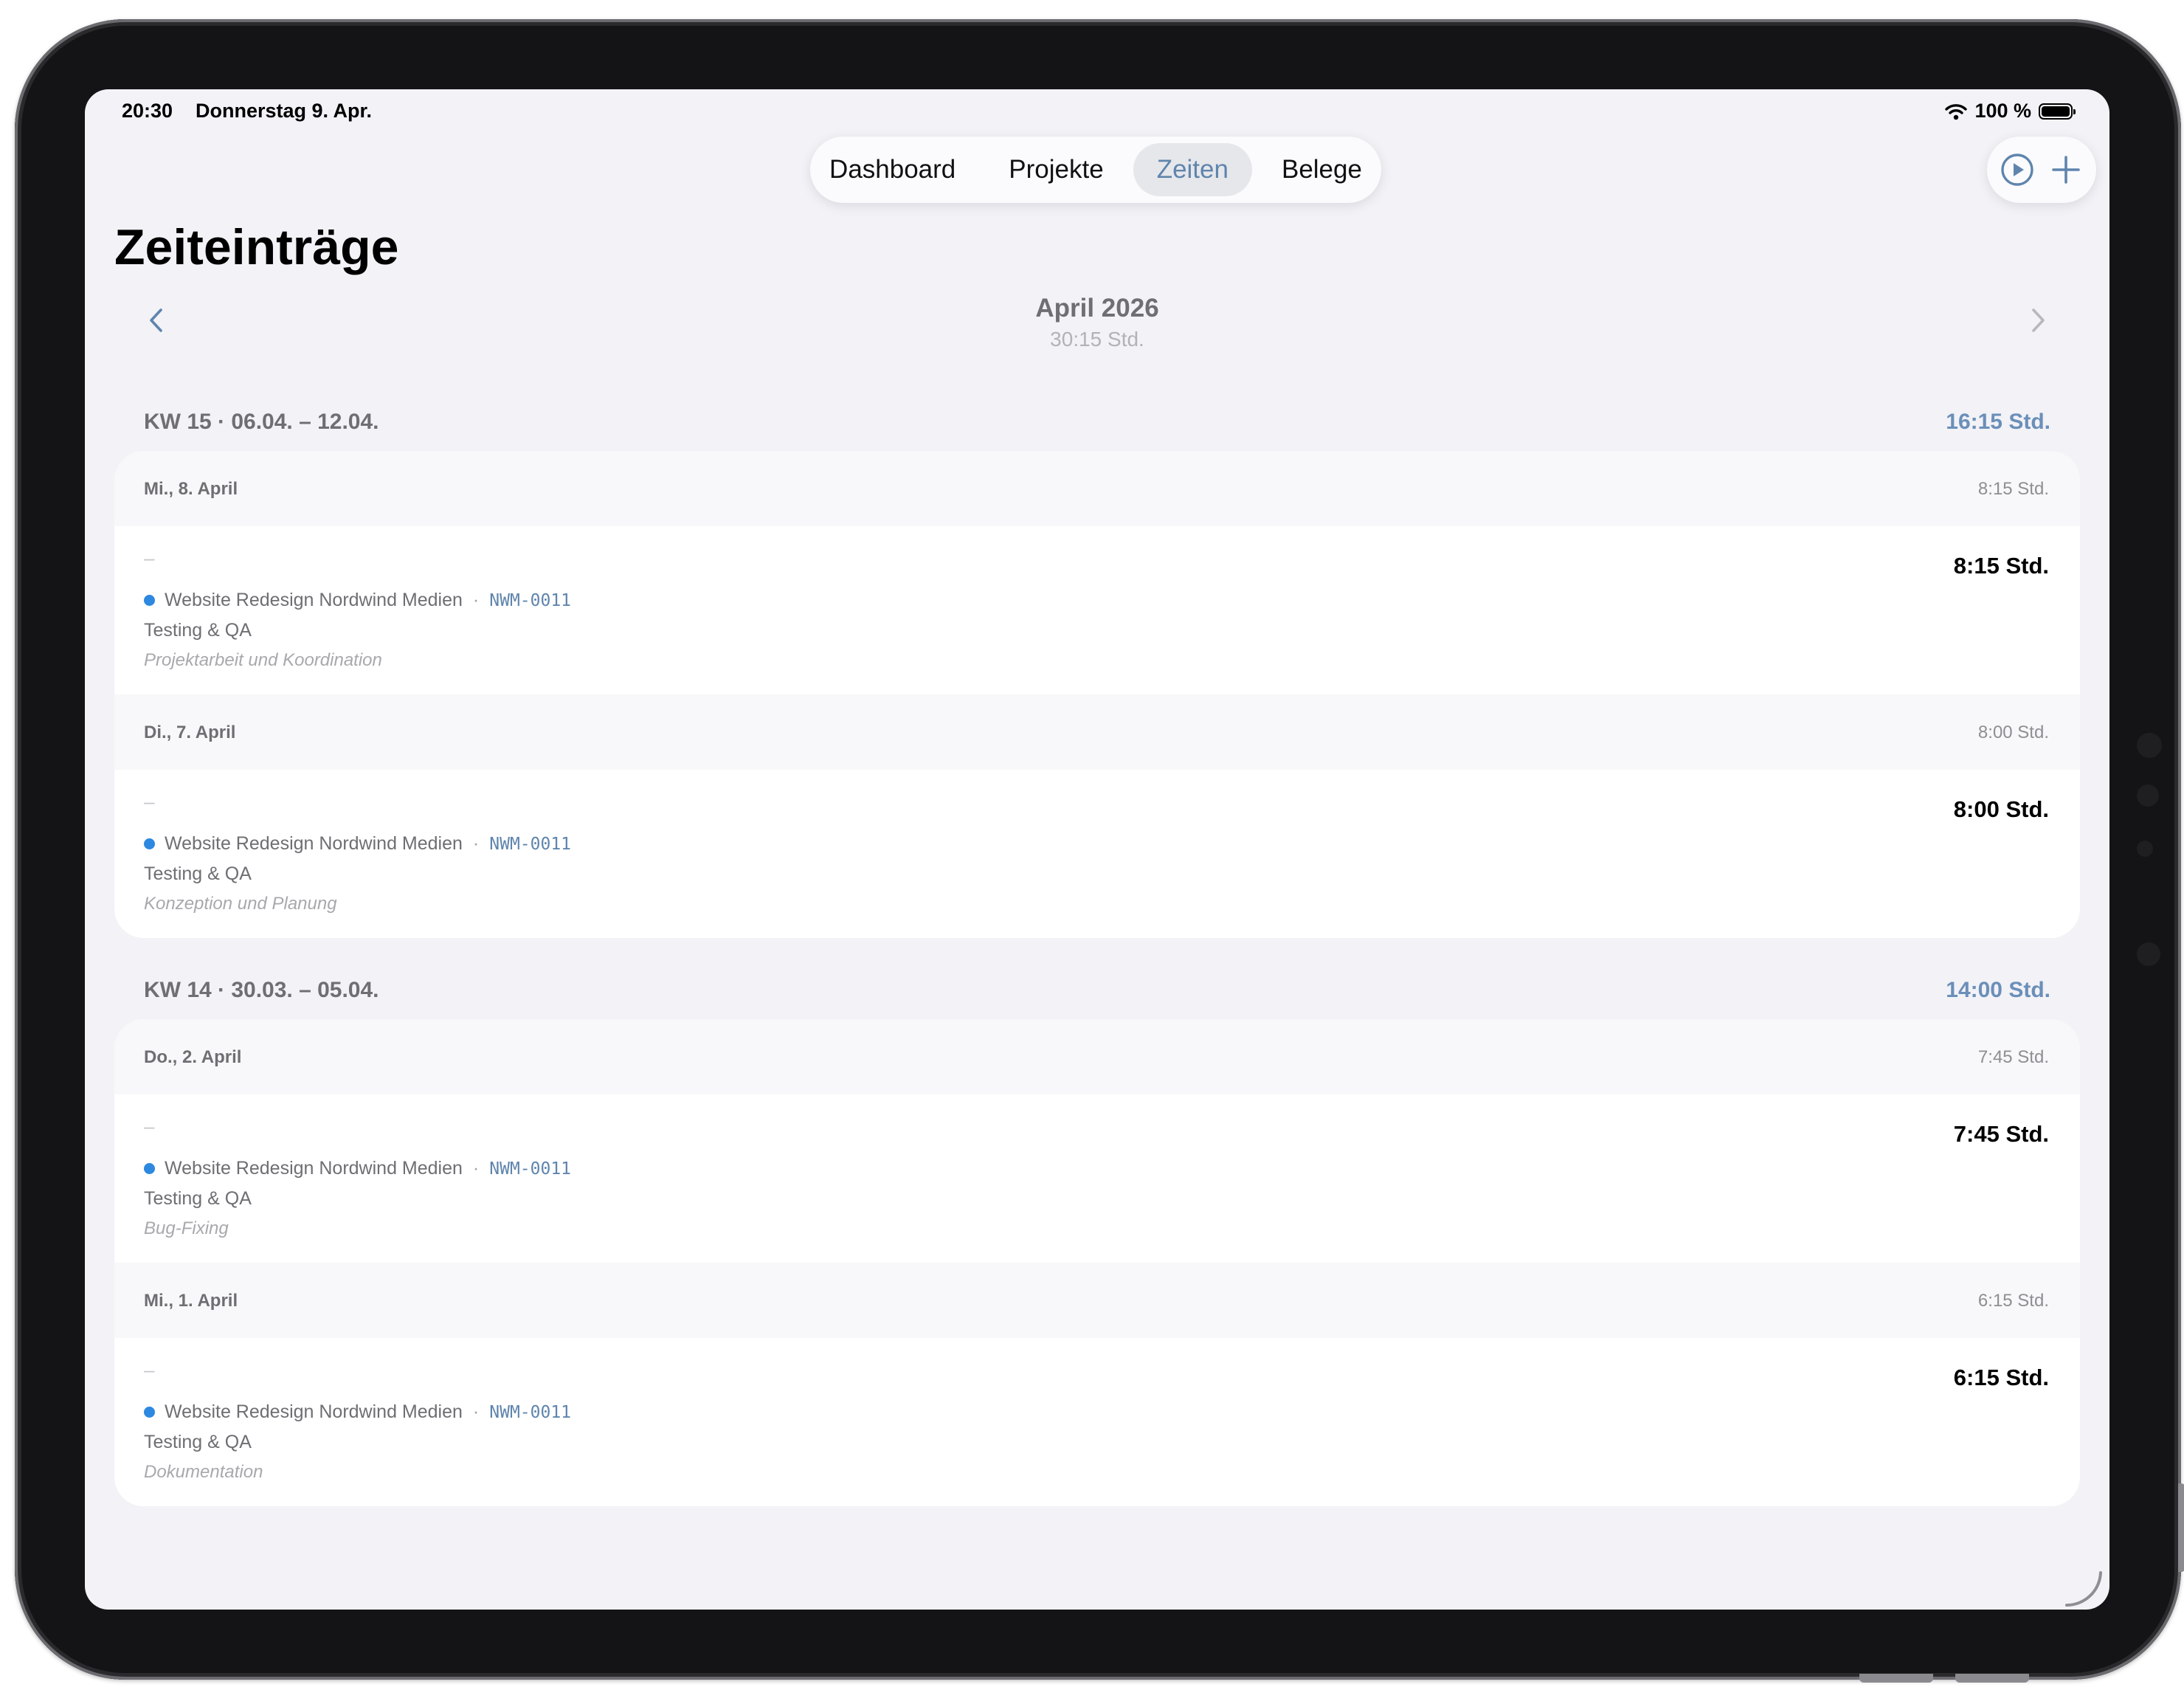 This screenshot has height=1690, width=2184. What do you see at coordinates (1099, 113) in the screenshot?
I see `status-bar: 20:30 Donnerstag 9. Apr. 100 %` at bounding box center [1099, 113].